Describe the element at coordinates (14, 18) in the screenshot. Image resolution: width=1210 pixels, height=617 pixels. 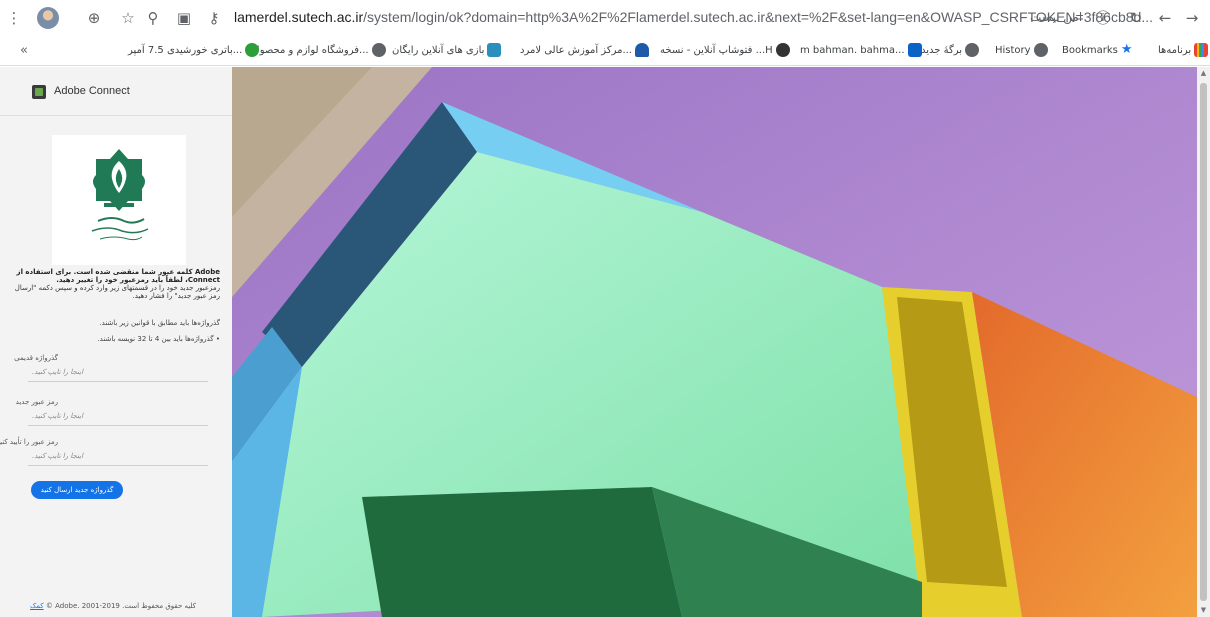
I see `menu-icon: ⋮` at that location.